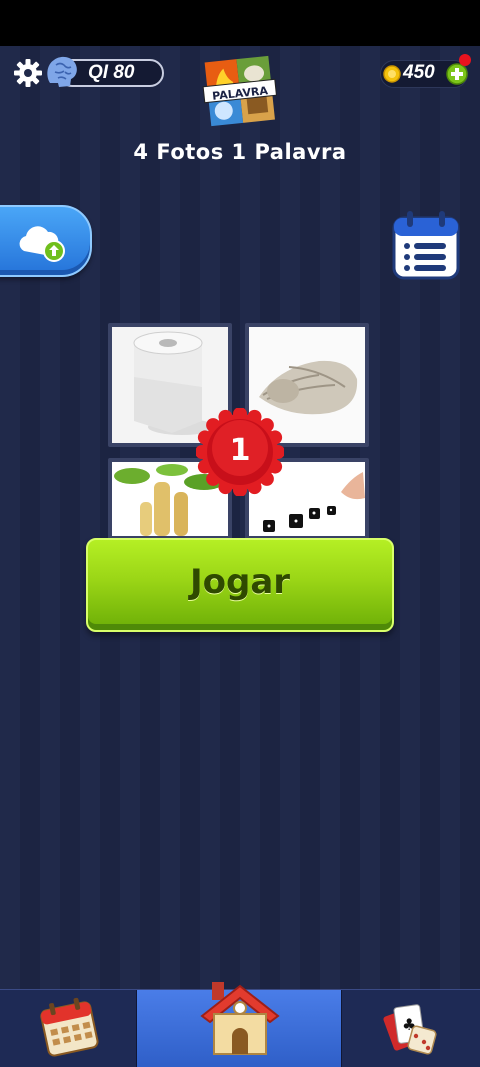  What do you see at coordinates (240, 152) in the screenshot?
I see `page-title: 4 Fotos 1 Palavra` at bounding box center [240, 152].